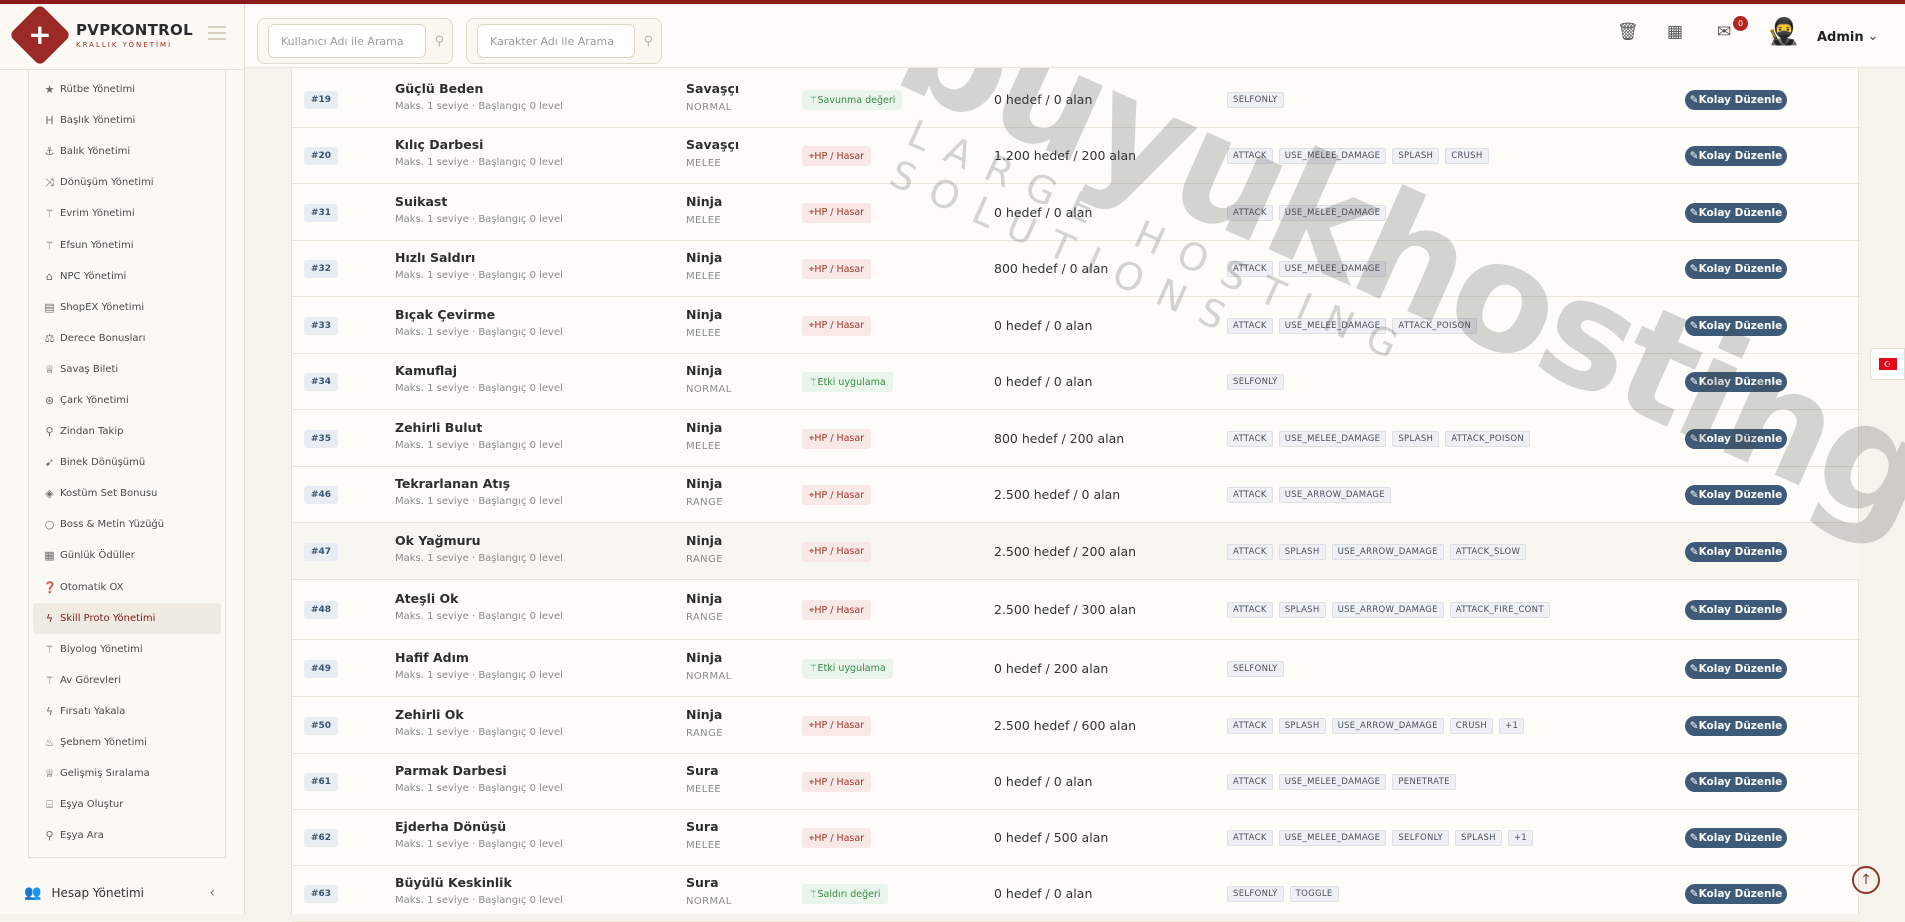 This screenshot has height=922, width=1905. Describe the element at coordinates (98, 893) in the screenshot. I see `account-label: Hesap Yönetimi` at that location.